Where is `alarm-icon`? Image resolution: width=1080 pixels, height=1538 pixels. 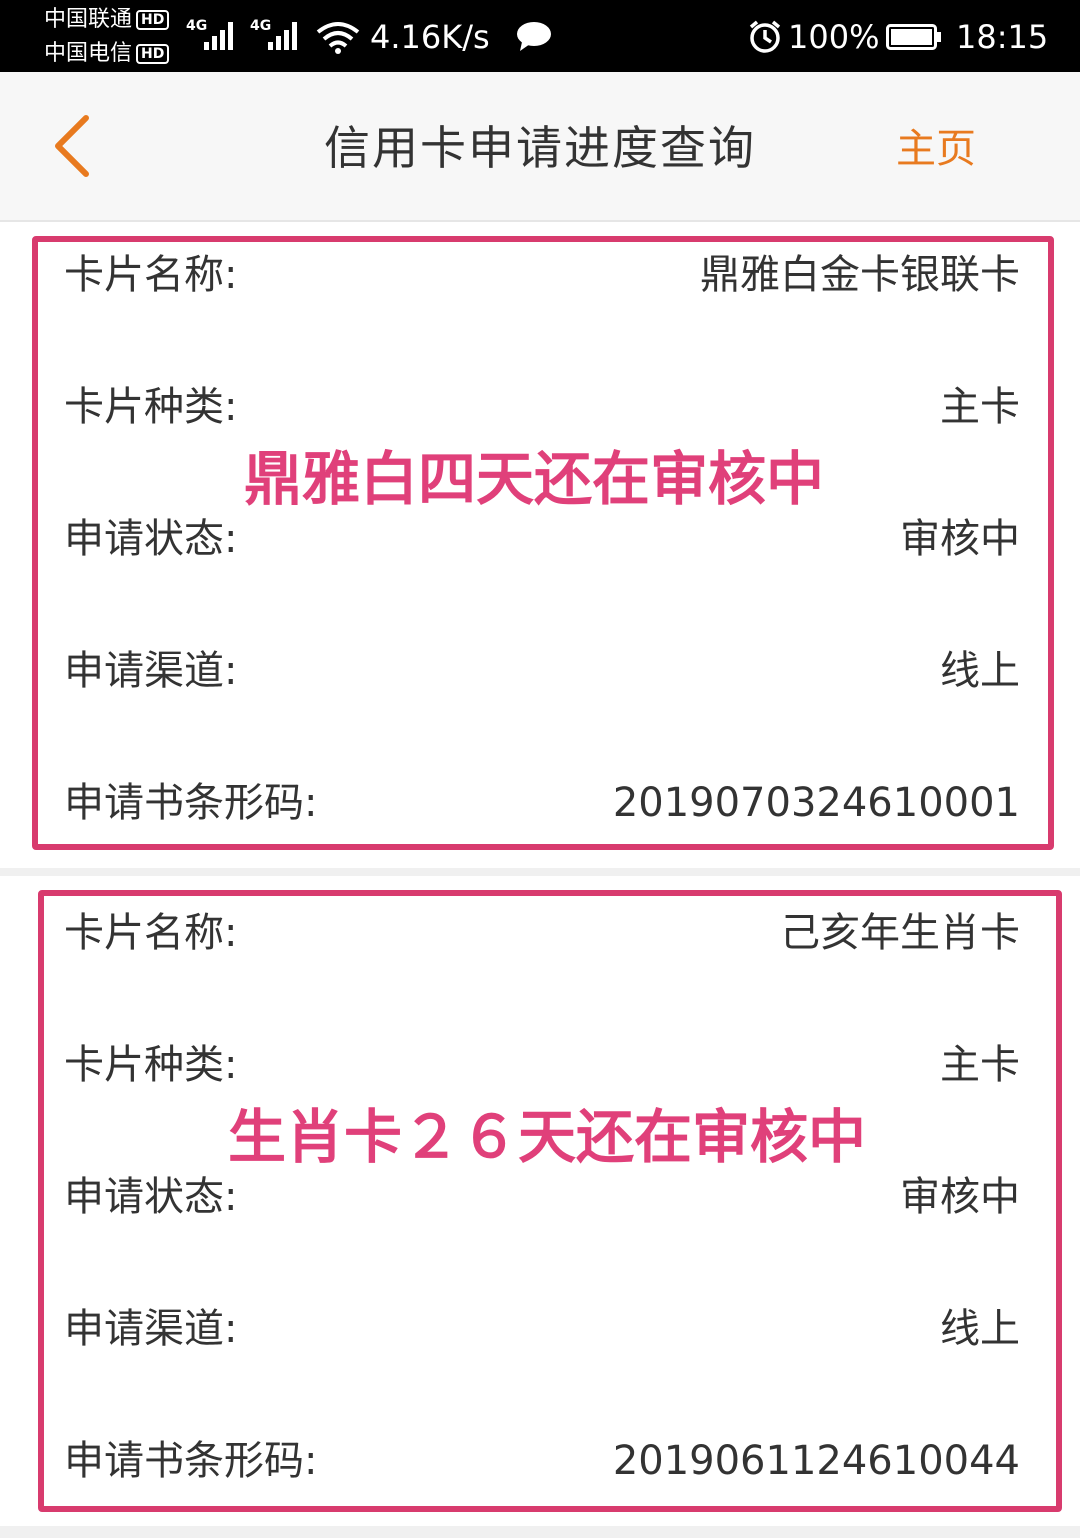 alarm-icon is located at coordinates (765, 36).